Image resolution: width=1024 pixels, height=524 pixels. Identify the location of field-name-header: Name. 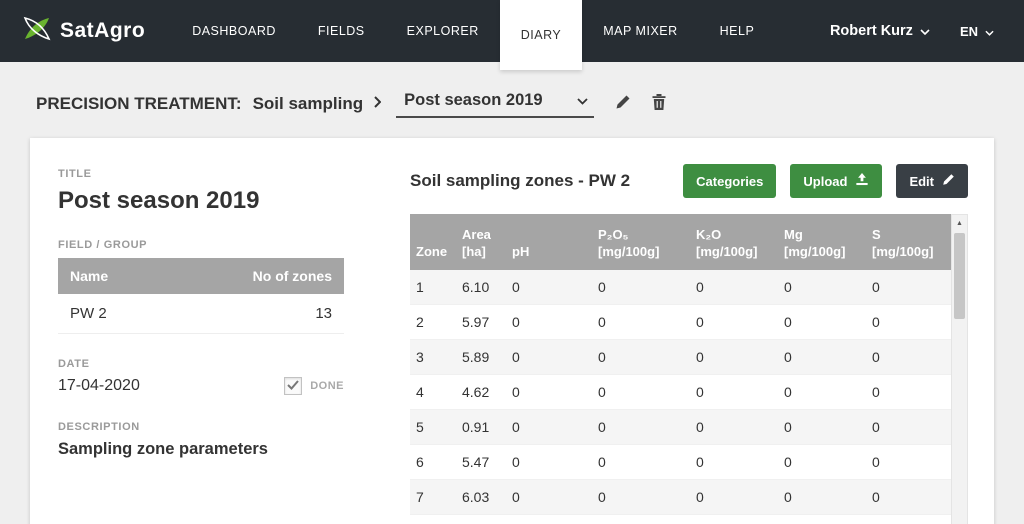
(89, 276).